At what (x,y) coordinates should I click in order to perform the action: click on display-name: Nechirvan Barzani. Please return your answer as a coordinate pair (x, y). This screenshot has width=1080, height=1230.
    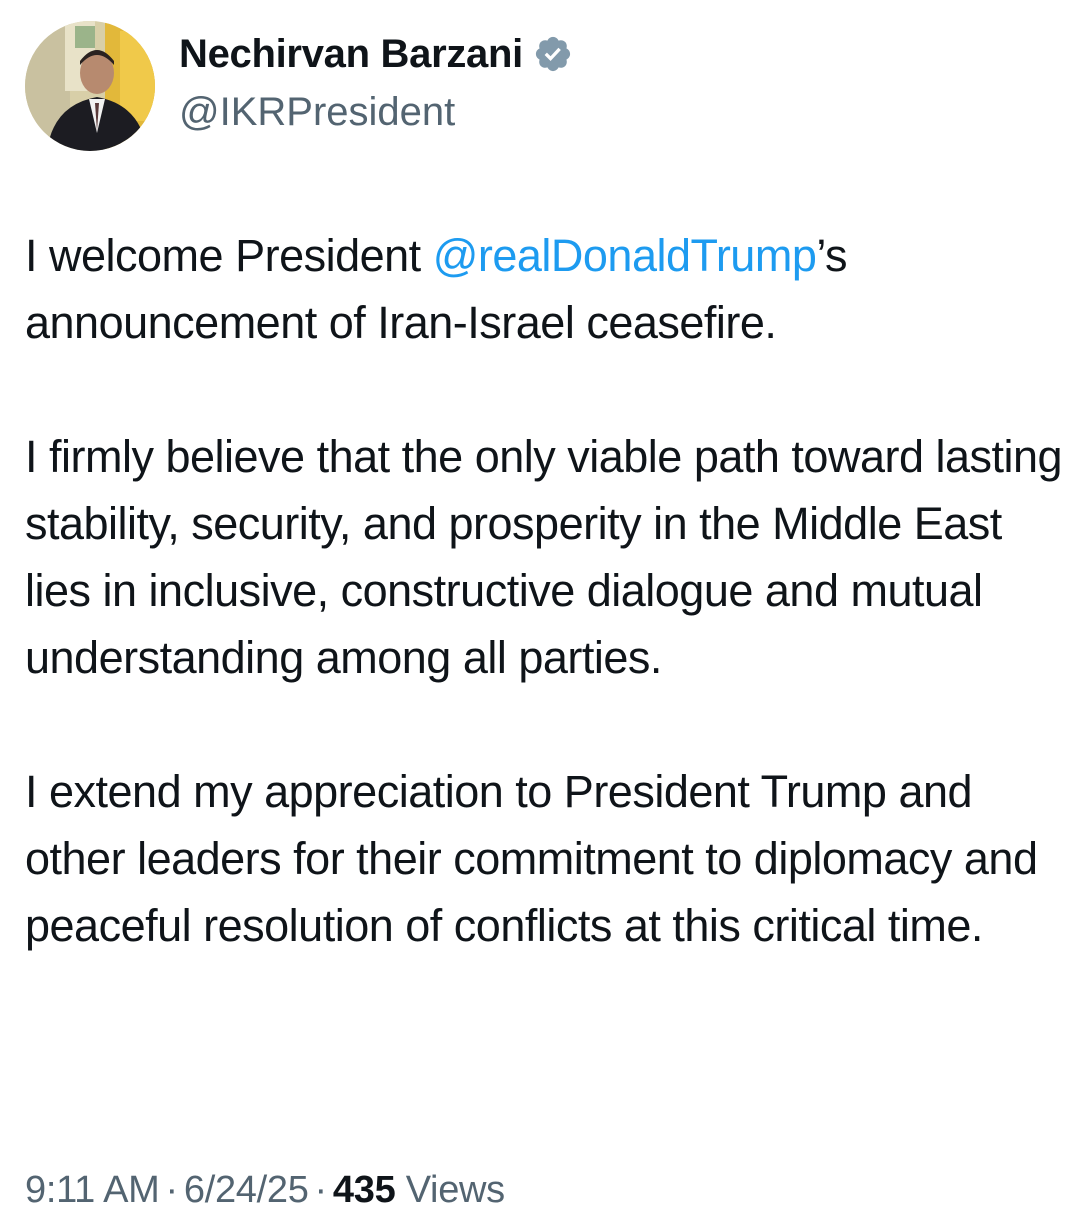
    Looking at the image, I should click on (351, 54).